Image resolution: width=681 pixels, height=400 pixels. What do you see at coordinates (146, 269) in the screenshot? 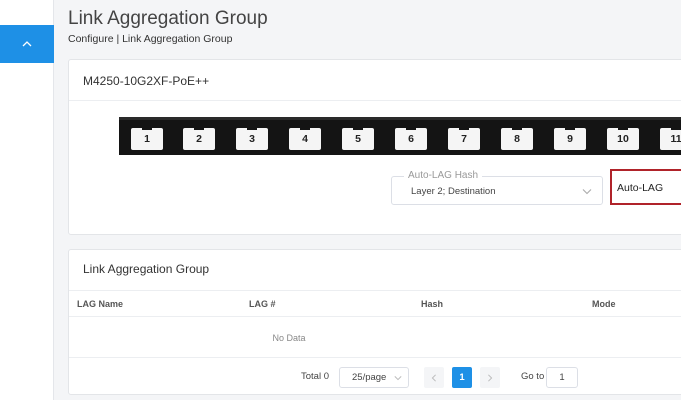
I see `lag-table-title: Link Aggregation Group` at bounding box center [146, 269].